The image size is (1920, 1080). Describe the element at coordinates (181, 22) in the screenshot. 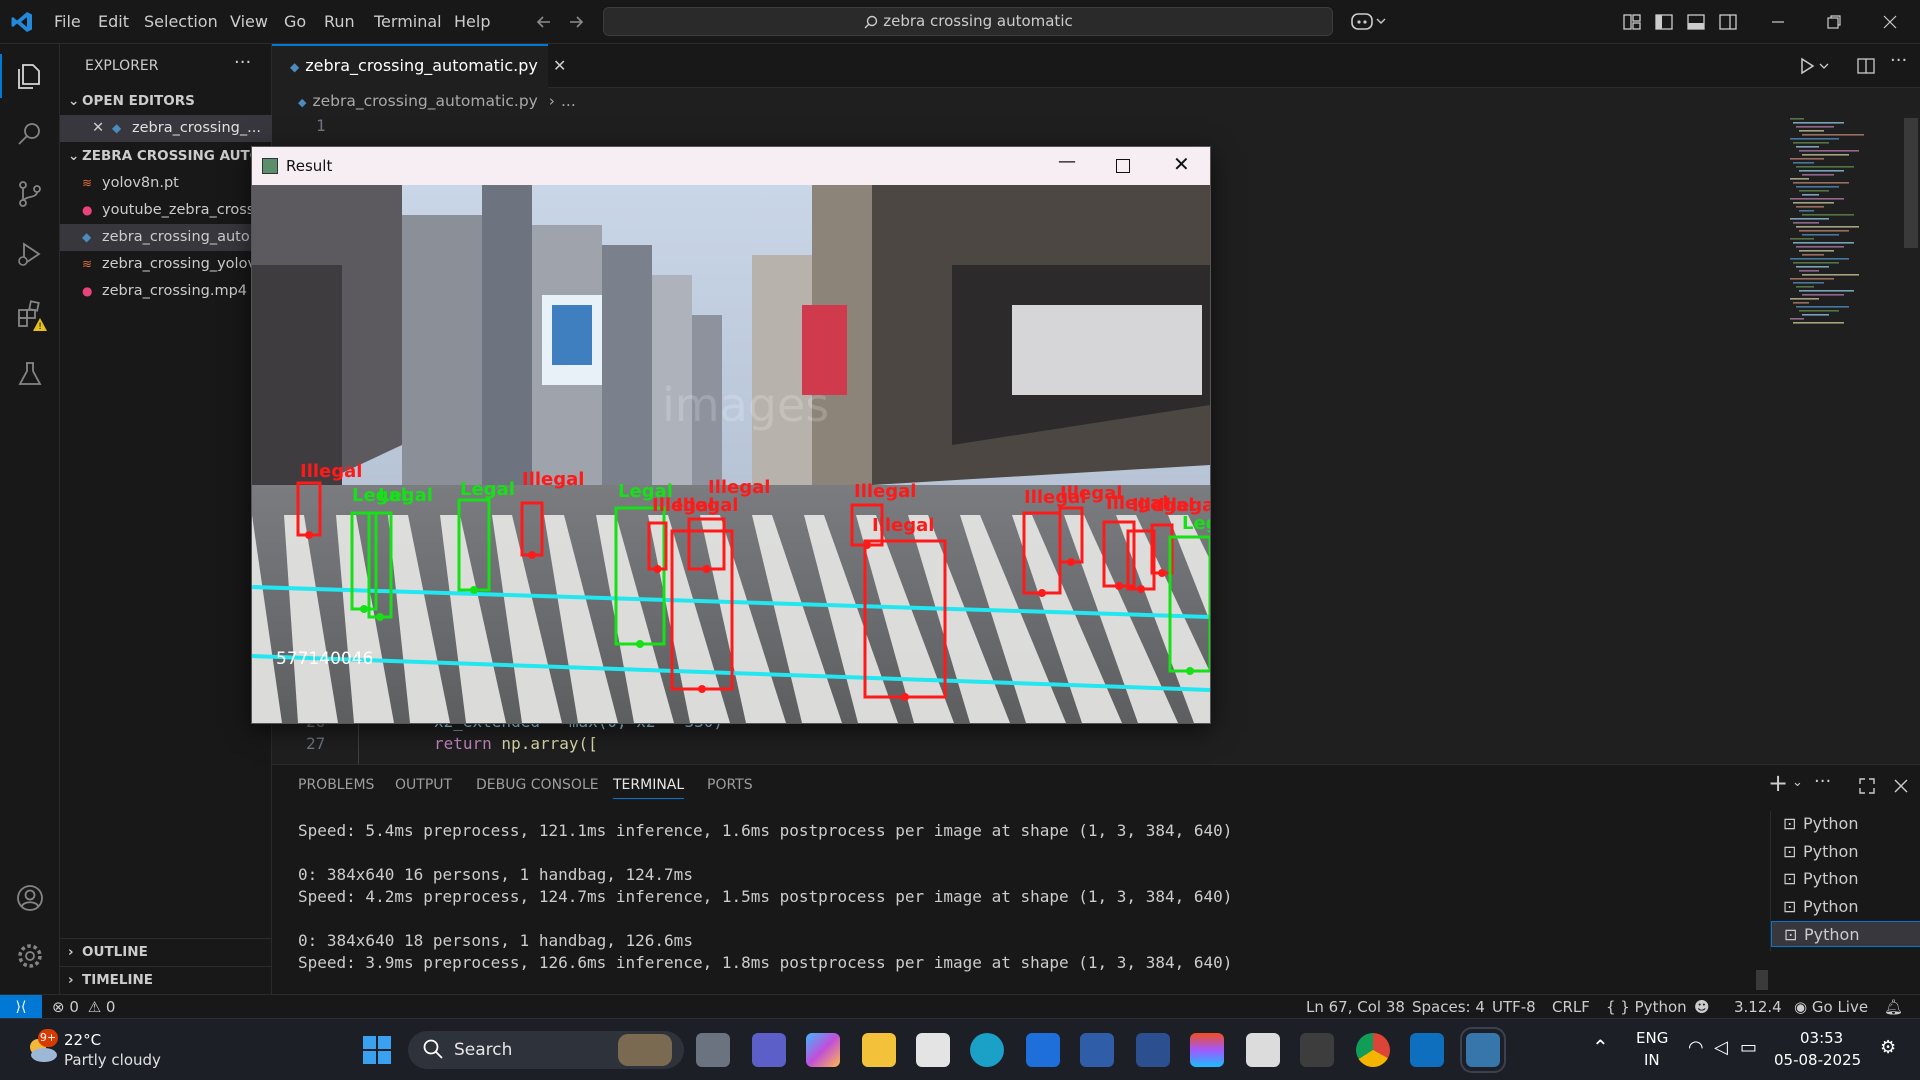

I see `menu-selection: Selection` at that location.